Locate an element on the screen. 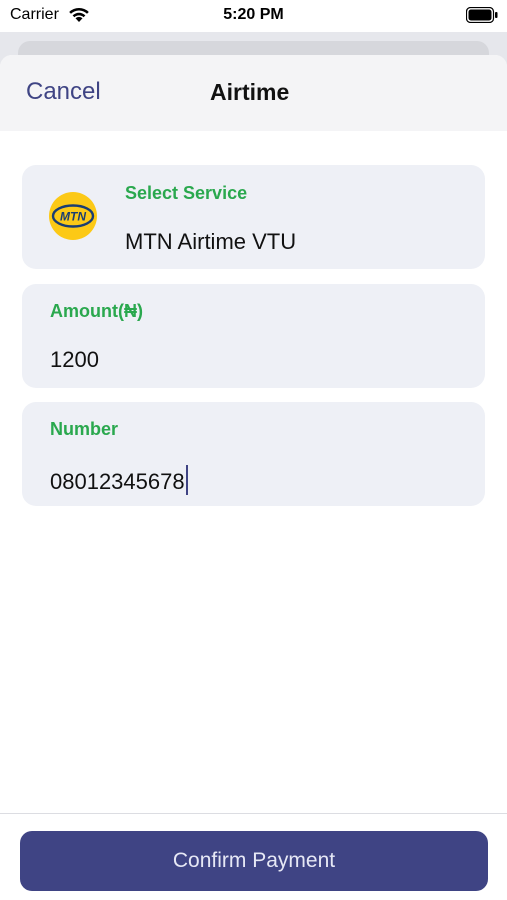 This screenshot has height=900, width=507. status-time: 5:20 PM is located at coordinates (253, 14).